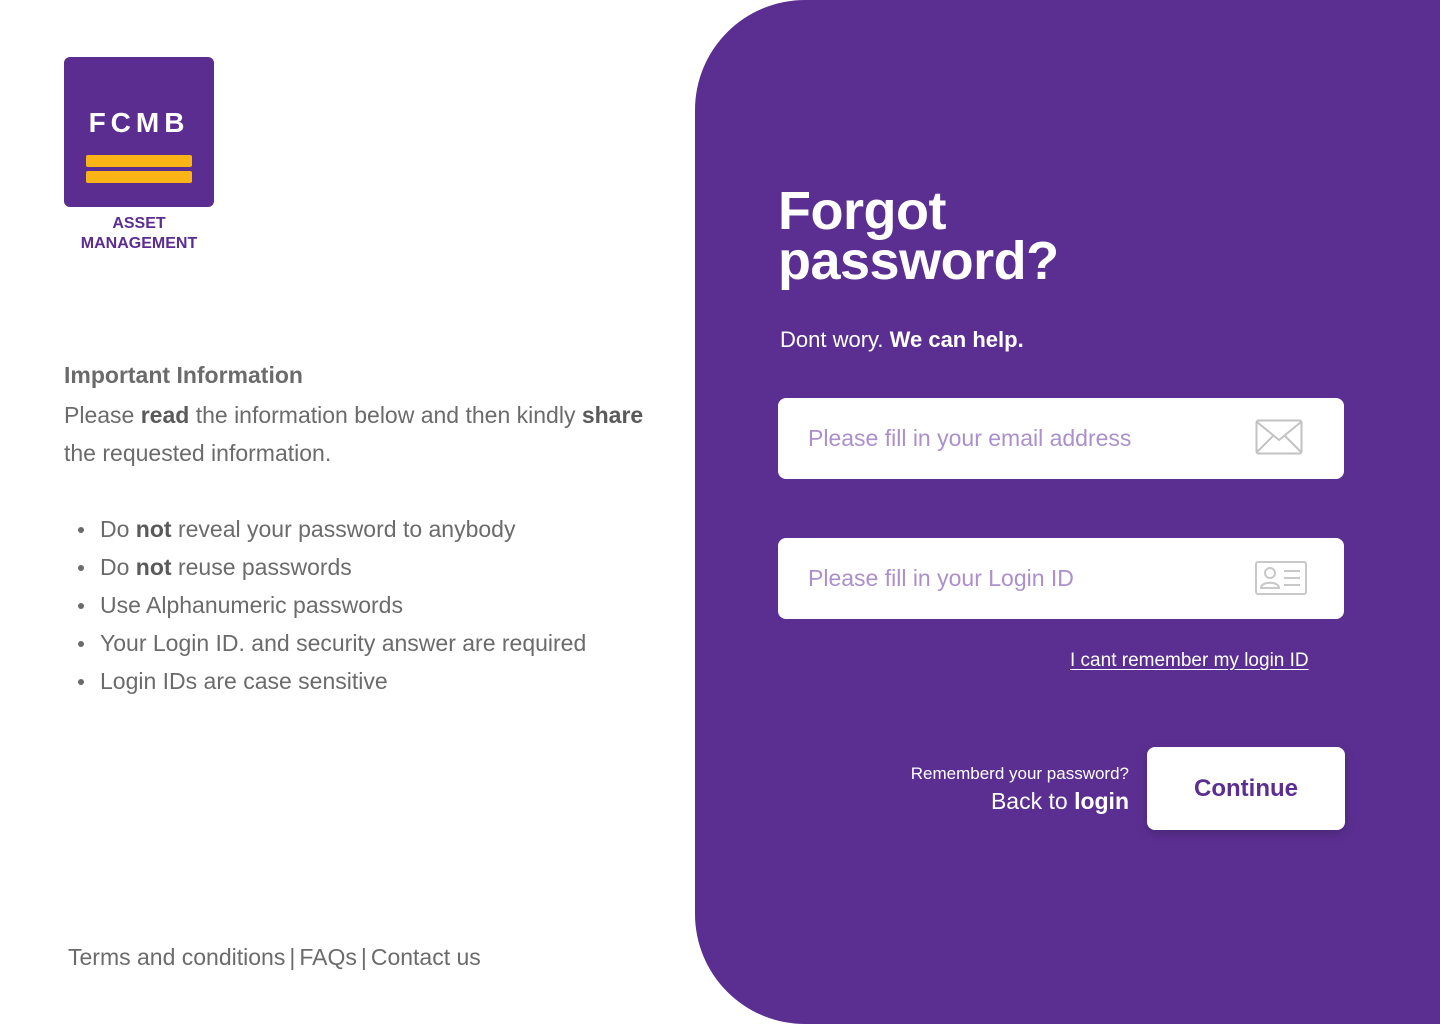 The width and height of the screenshot is (1440, 1024). Describe the element at coordinates (1279, 439) in the screenshot. I see `envelope-icon` at that location.